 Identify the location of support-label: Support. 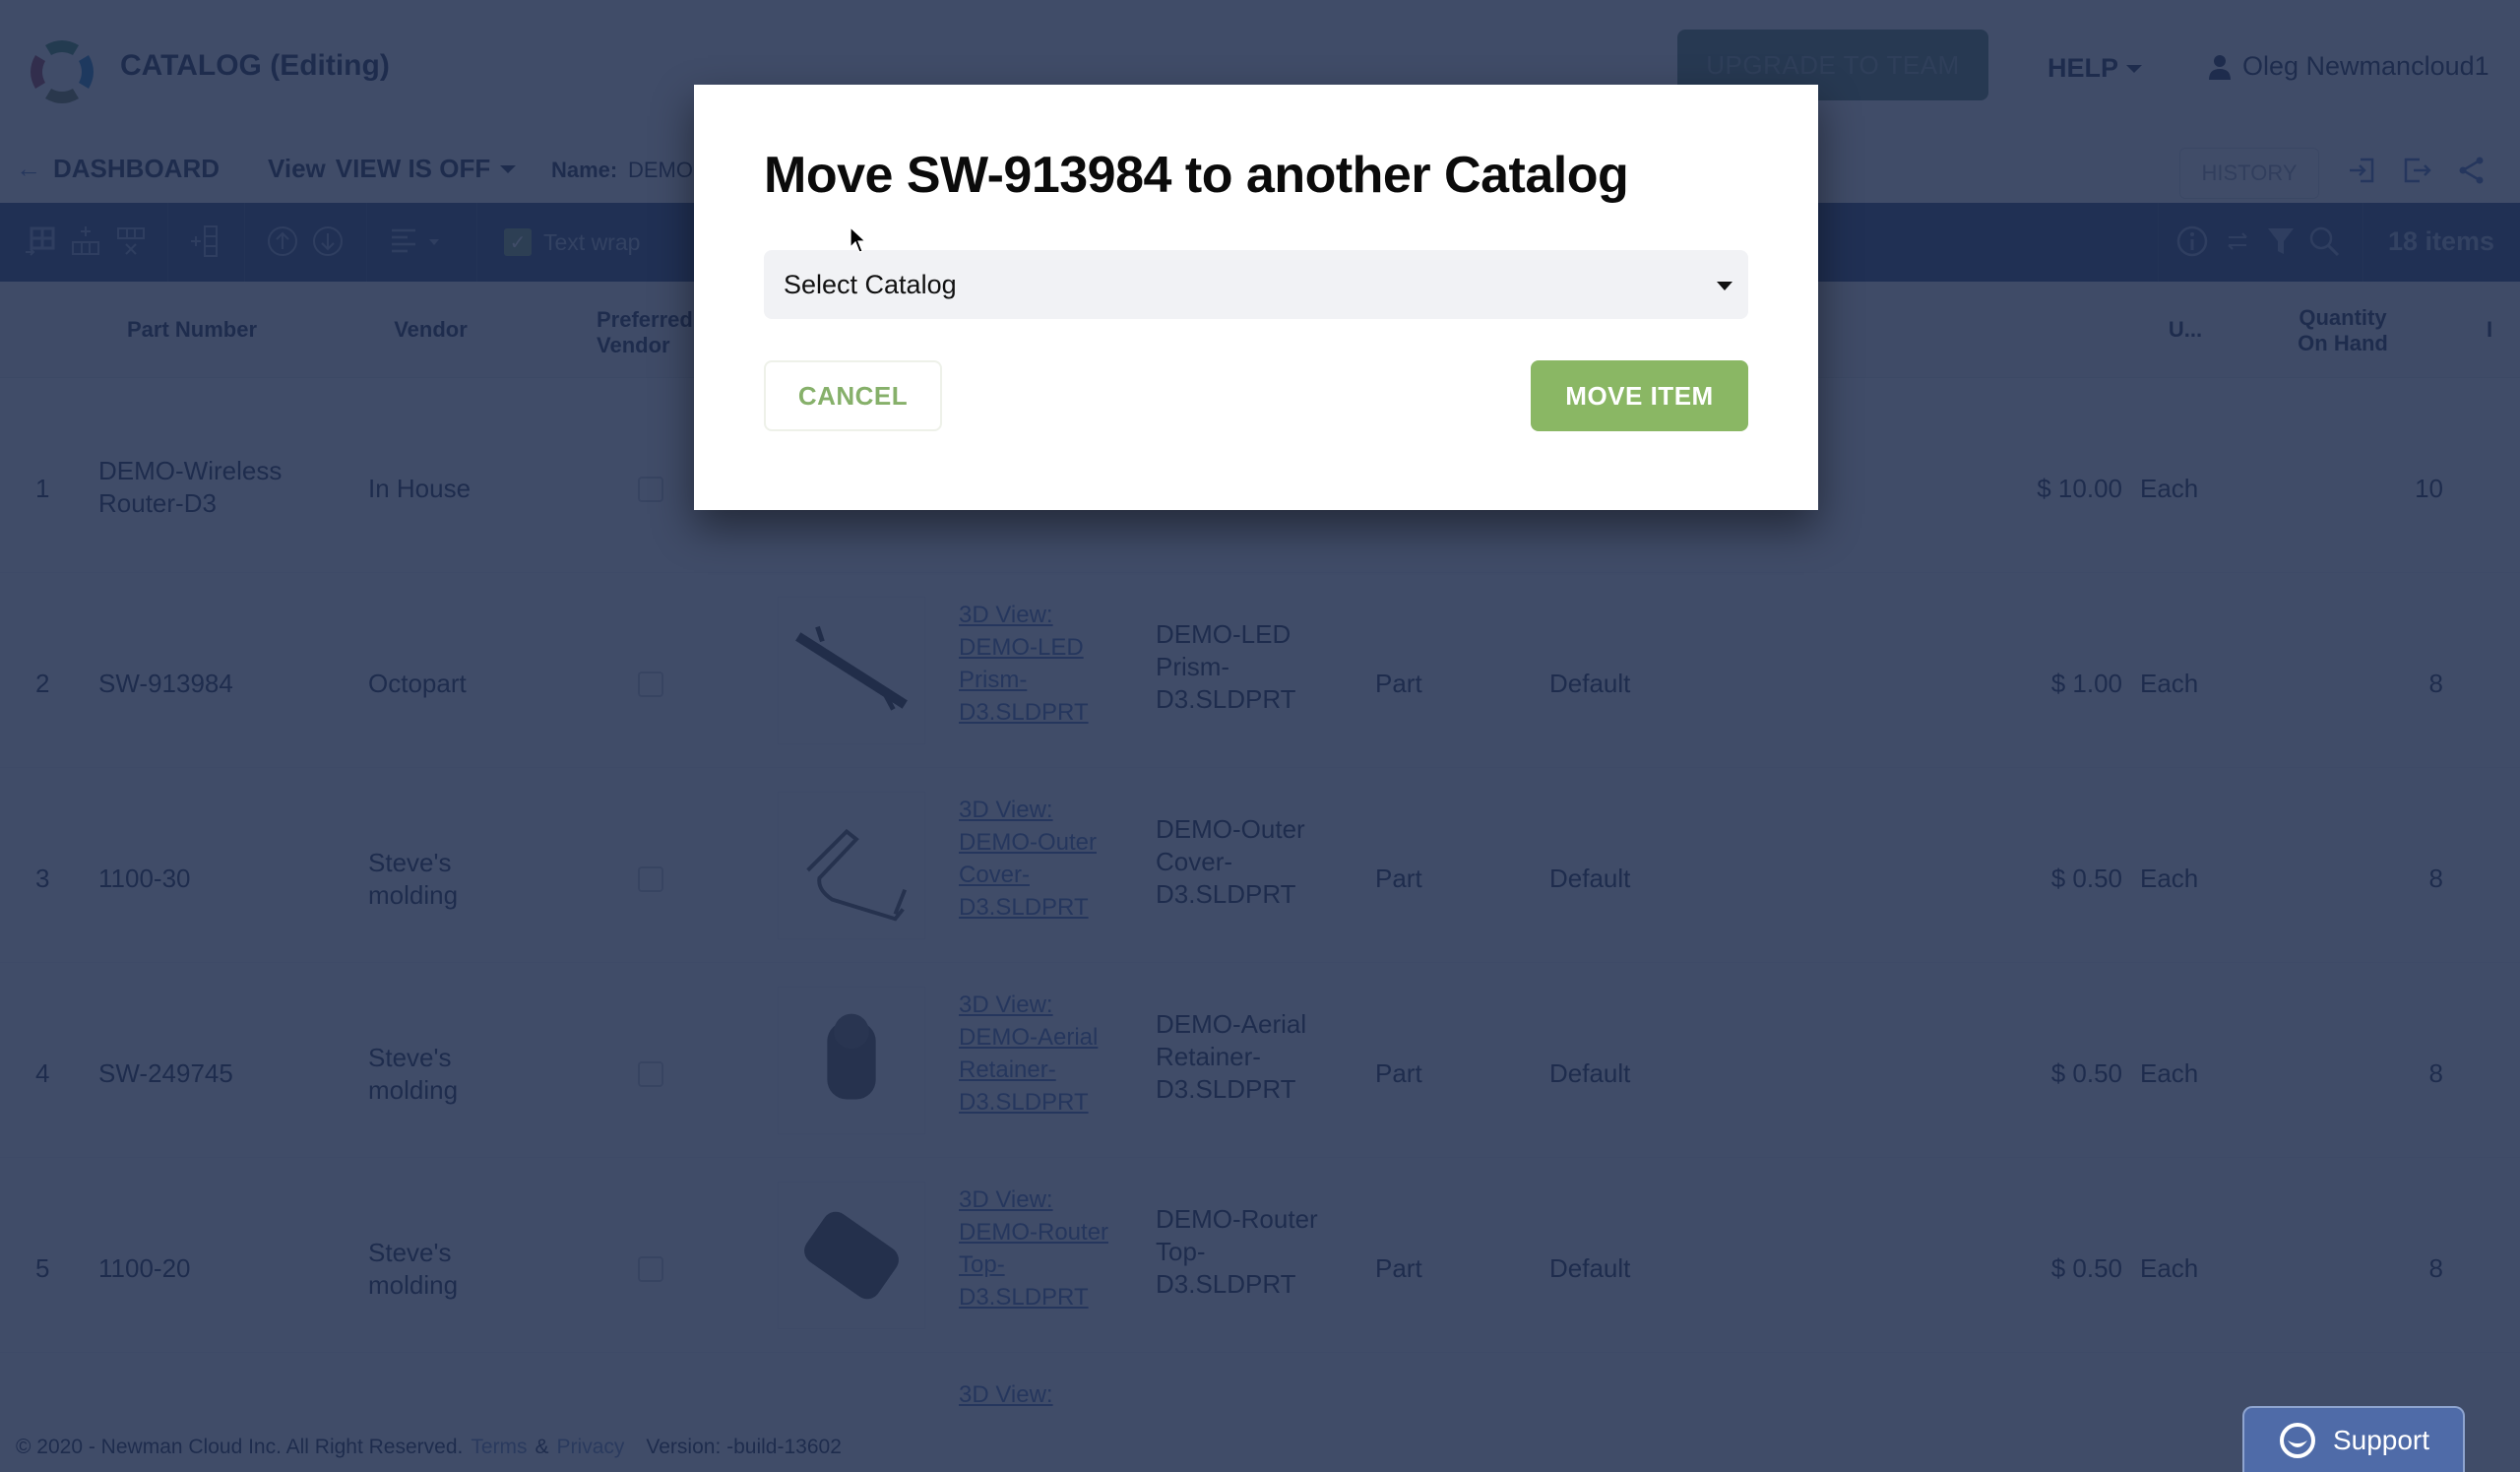
(2381, 1439).